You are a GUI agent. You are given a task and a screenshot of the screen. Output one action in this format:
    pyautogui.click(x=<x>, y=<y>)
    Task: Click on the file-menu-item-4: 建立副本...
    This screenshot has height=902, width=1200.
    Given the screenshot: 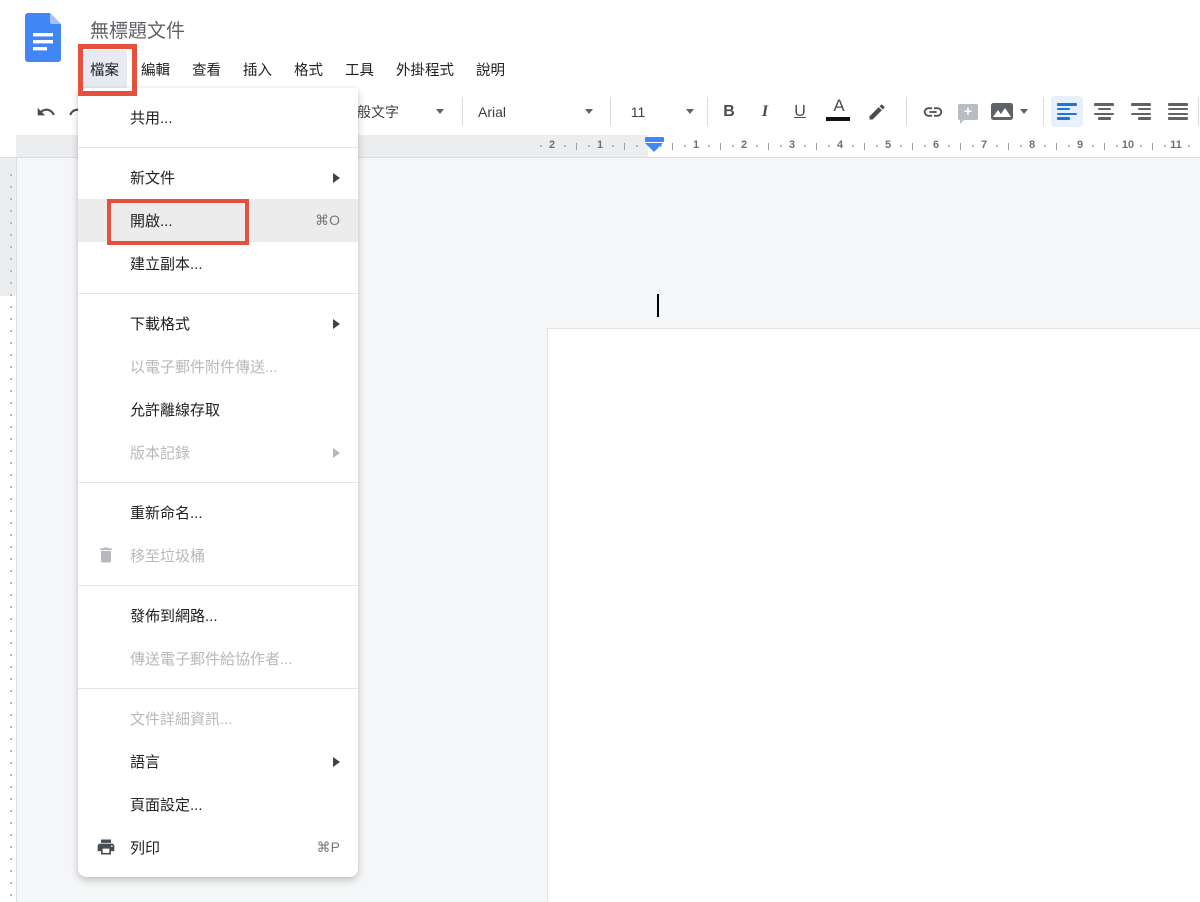 What is the action you would take?
    pyautogui.click(x=218, y=263)
    